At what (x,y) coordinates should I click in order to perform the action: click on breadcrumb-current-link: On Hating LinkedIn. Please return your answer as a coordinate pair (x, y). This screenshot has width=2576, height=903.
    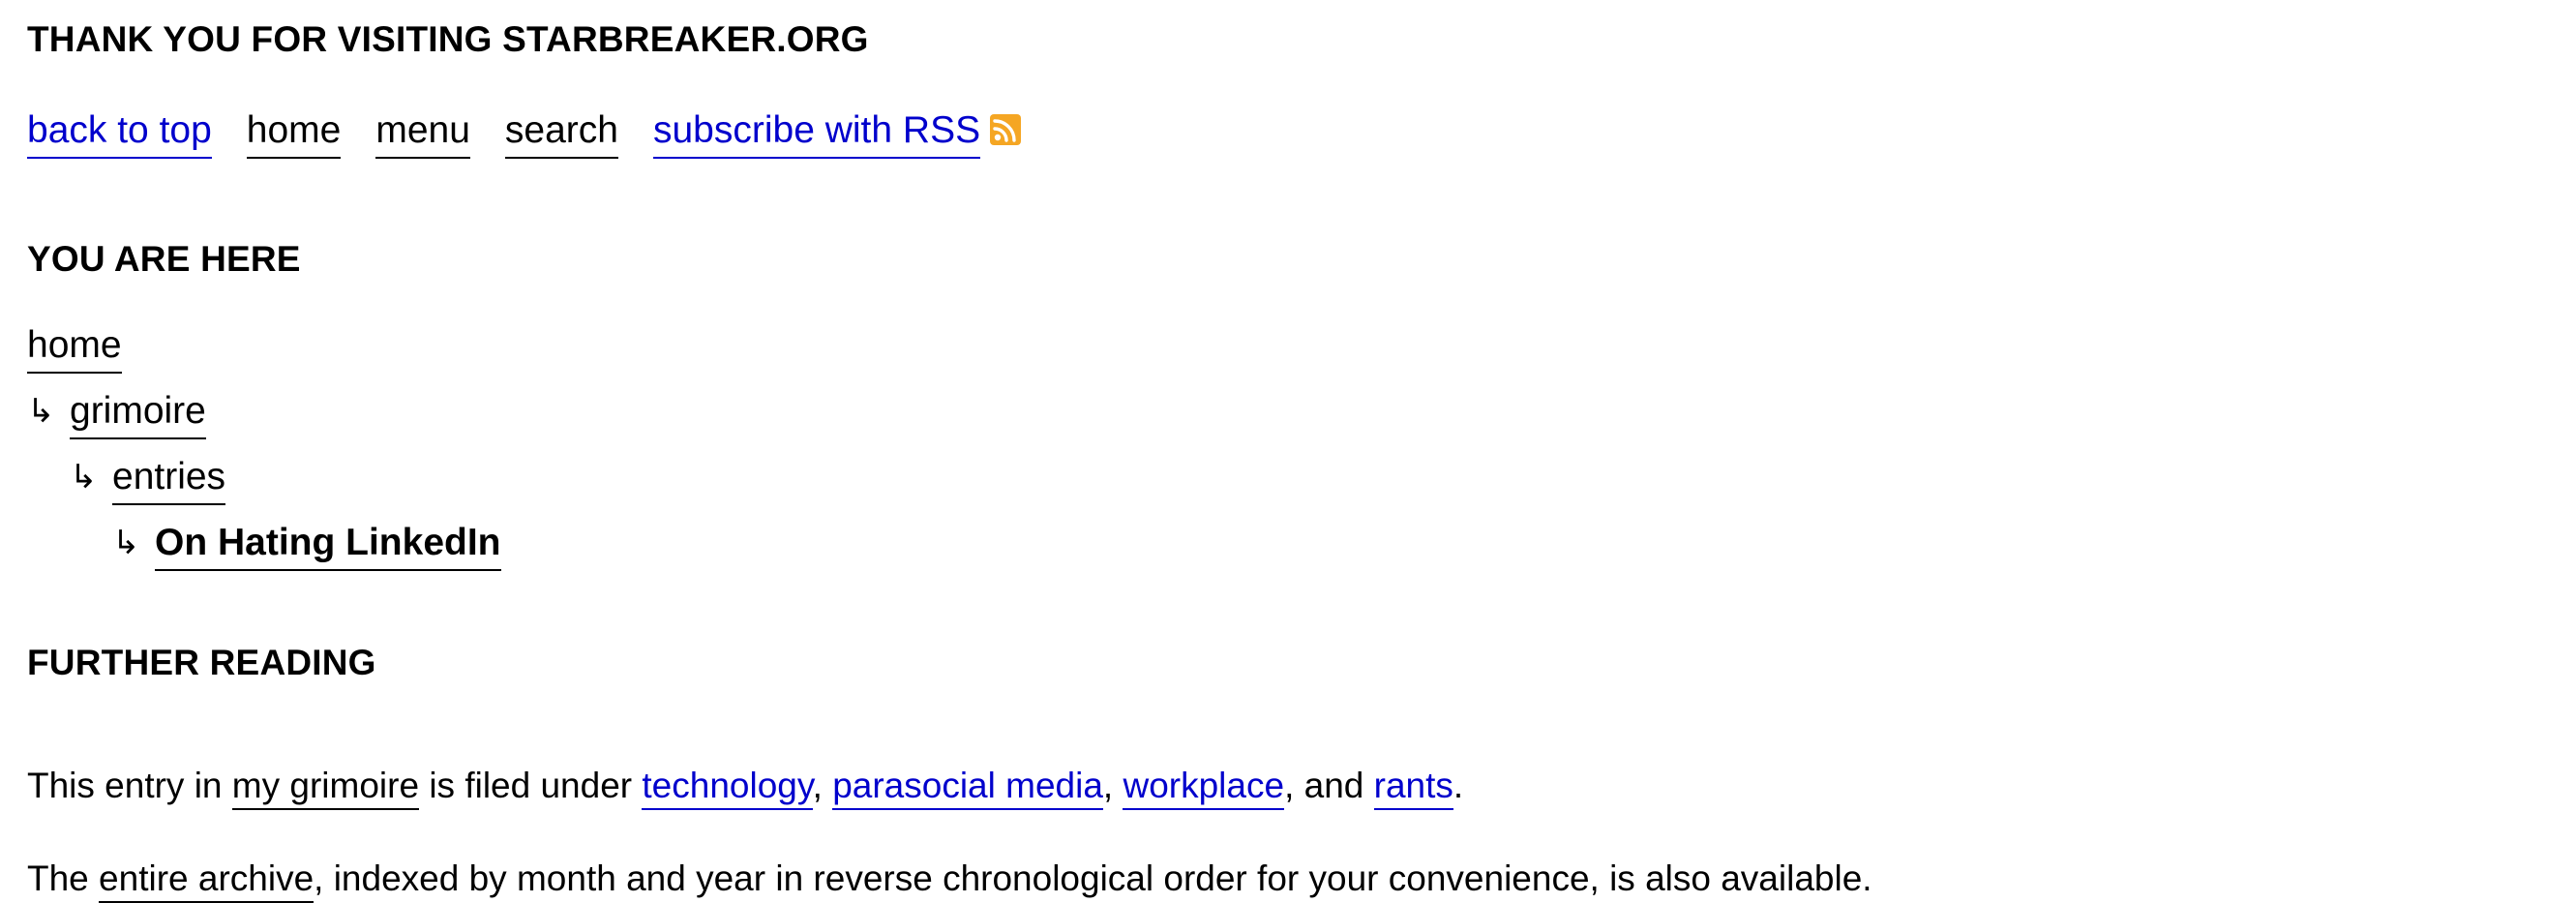
    Looking at the image, I should click on (328, 546).